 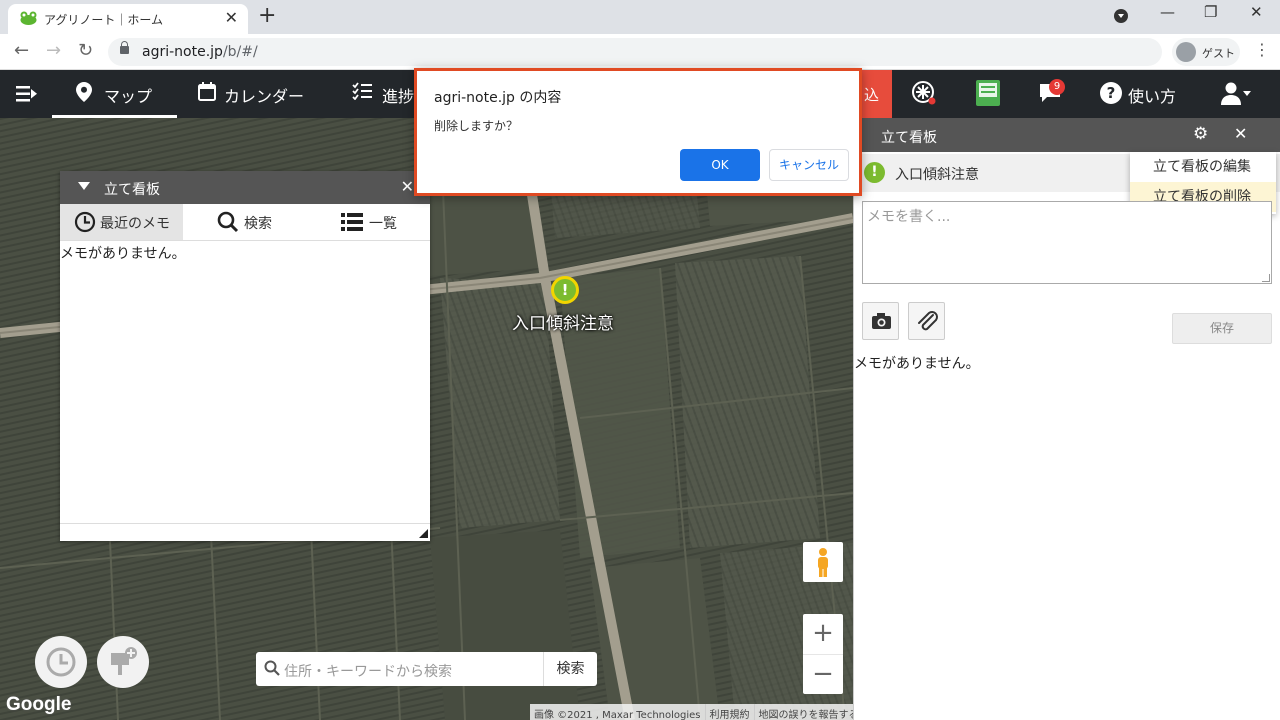 What do you see at coordinates (1067, 135) in the screenshot?
I see `detail-panel-header: 立て看板 ⚙ ✕` at bounding box center [1067, 135].